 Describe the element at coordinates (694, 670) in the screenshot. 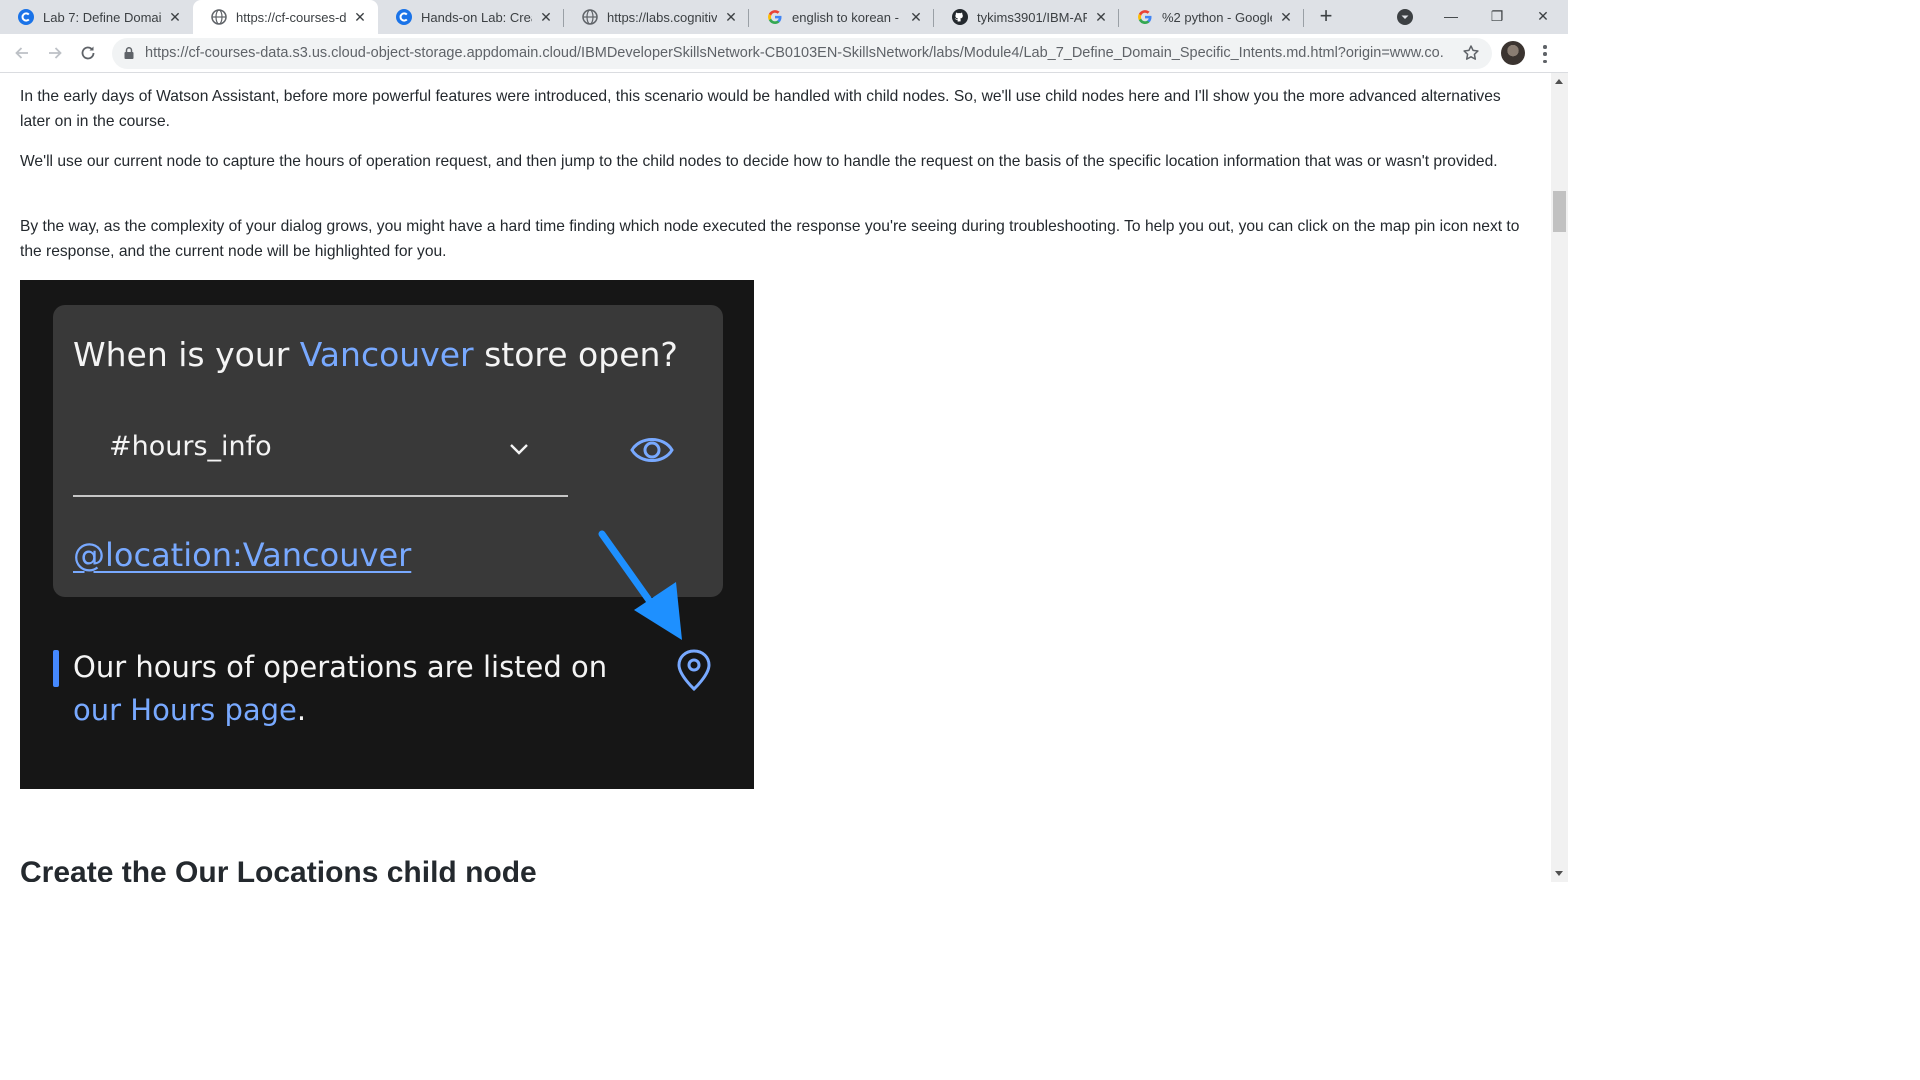

I see `map-pin-icon` at that location.